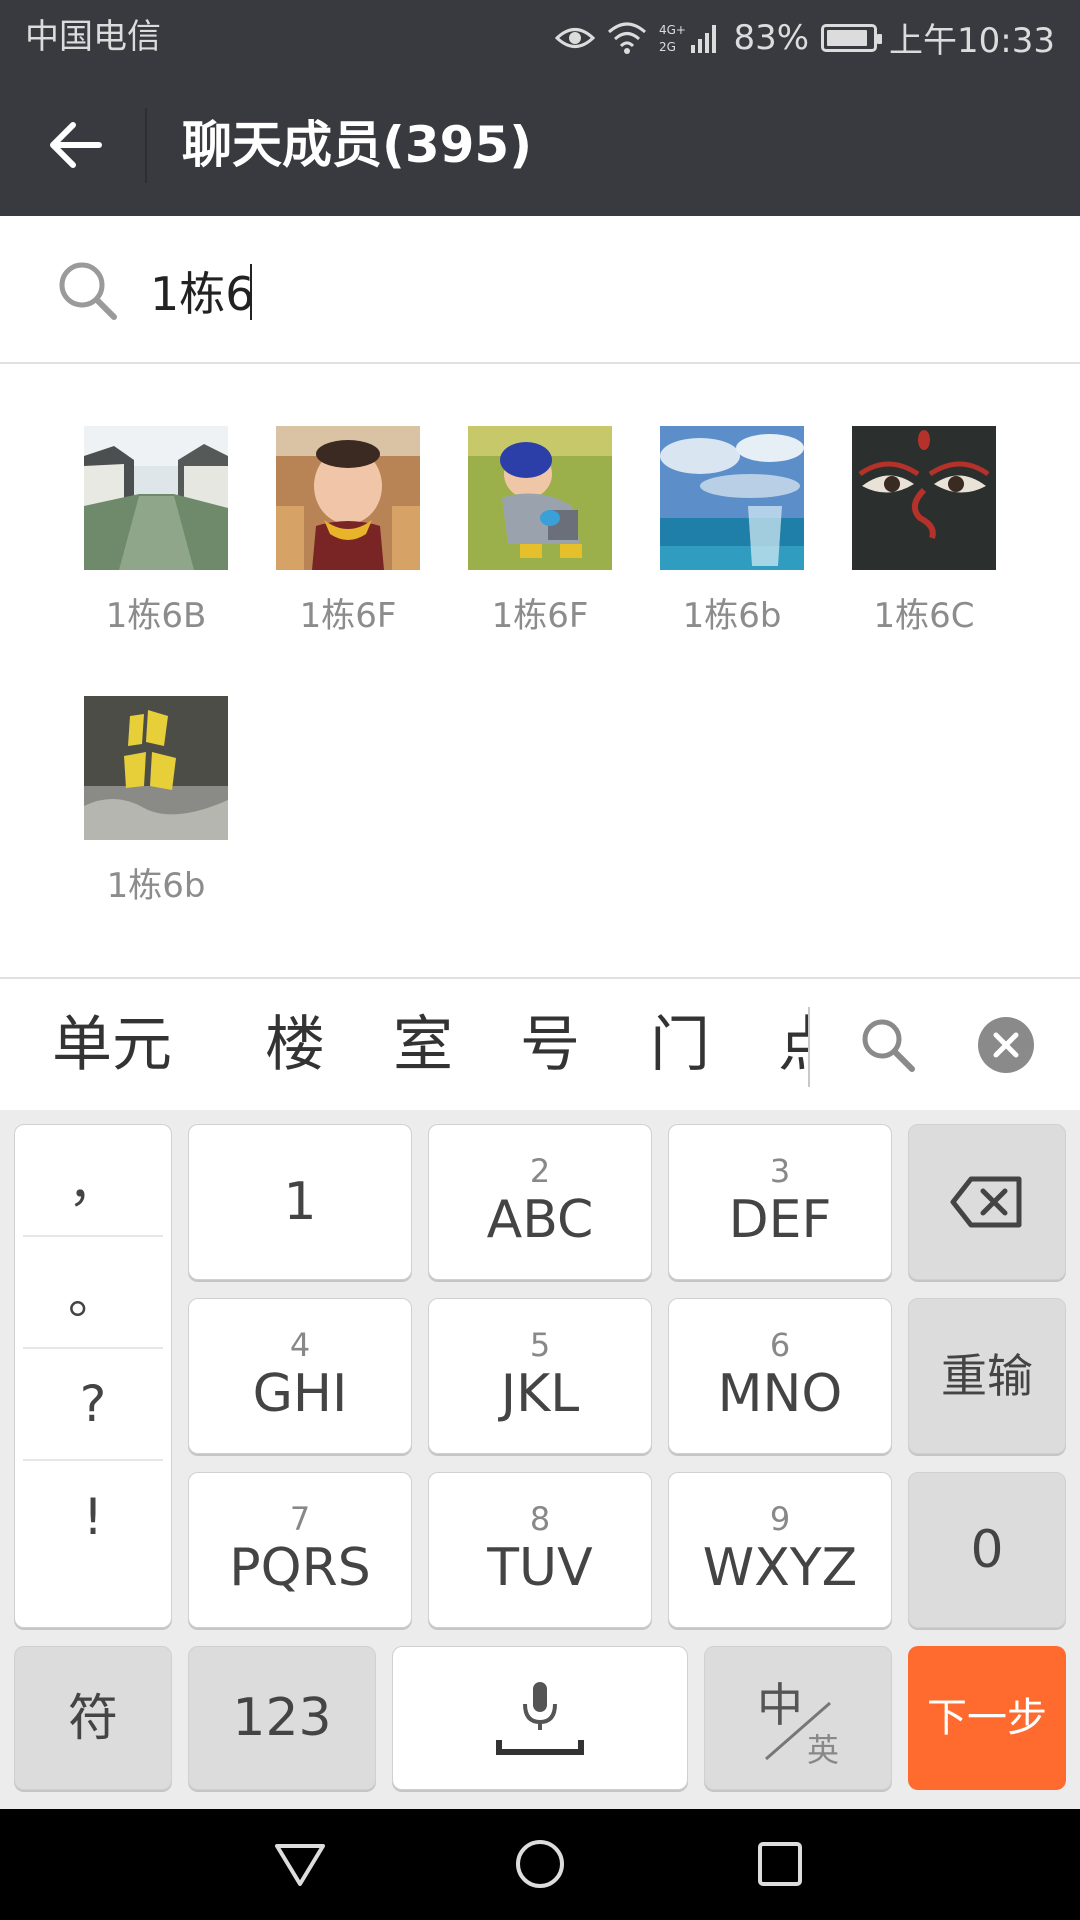 Image resolution: width=1080 pixels, height=1920 pixels. I want to click on key-1: 1, so click(300, 1202).